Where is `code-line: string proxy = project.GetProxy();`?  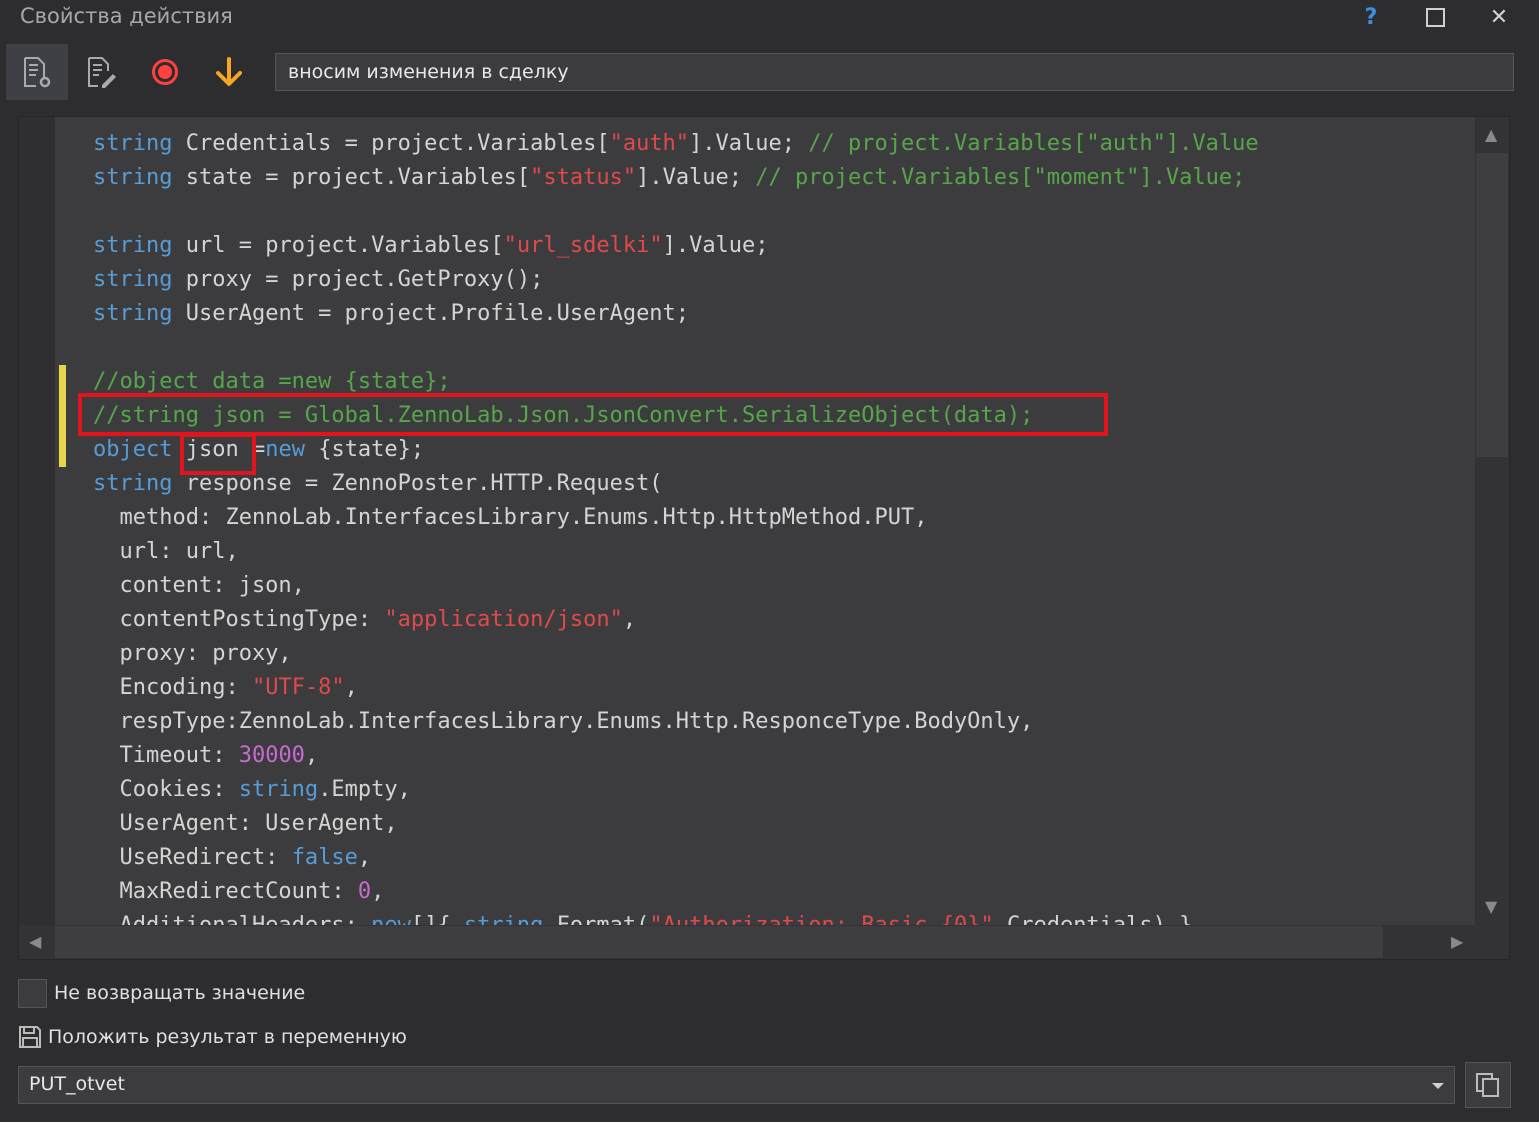 code-line: string proxy = project.GetProxy(); is located at coordinates (318, 279).